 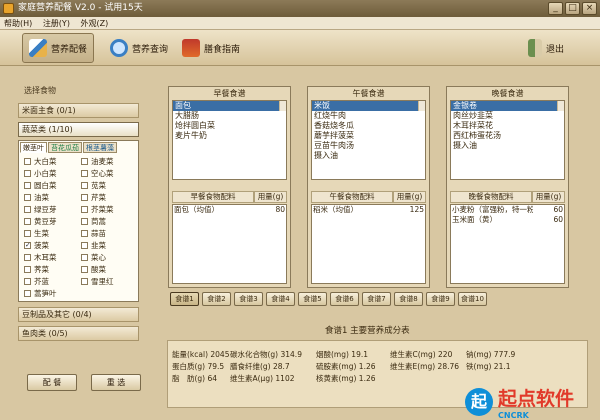 I want to click on generate-meal-button: 配 餐, so click(x=52, y=382).